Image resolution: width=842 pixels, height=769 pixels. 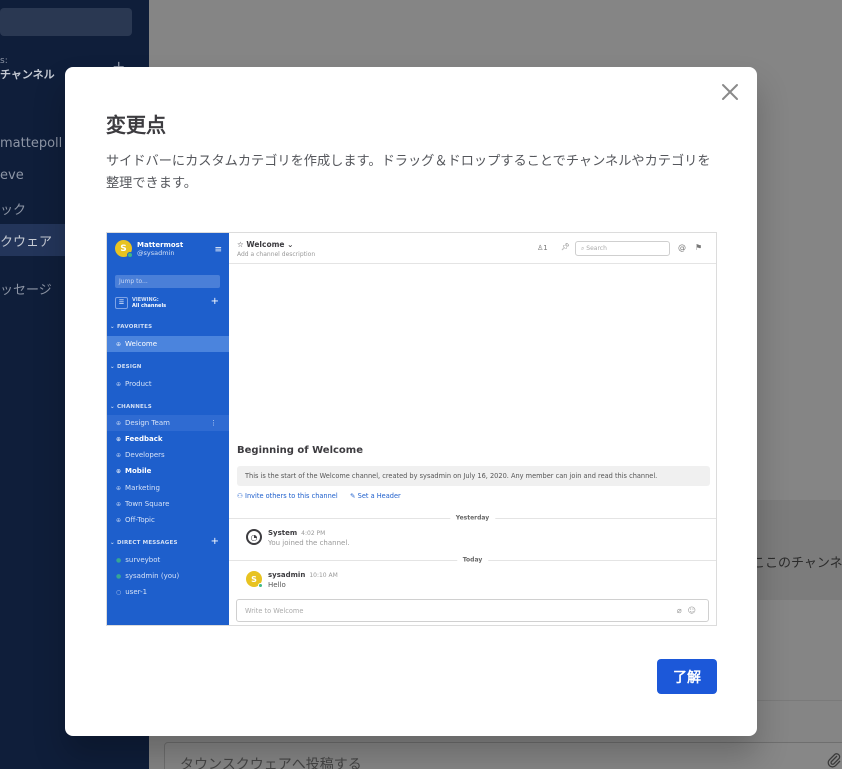 What do you see at coordinates (31, 143) in the screenshot?
I see `background-sidebar-item: mattepoll` at bounding box center [31, 143].